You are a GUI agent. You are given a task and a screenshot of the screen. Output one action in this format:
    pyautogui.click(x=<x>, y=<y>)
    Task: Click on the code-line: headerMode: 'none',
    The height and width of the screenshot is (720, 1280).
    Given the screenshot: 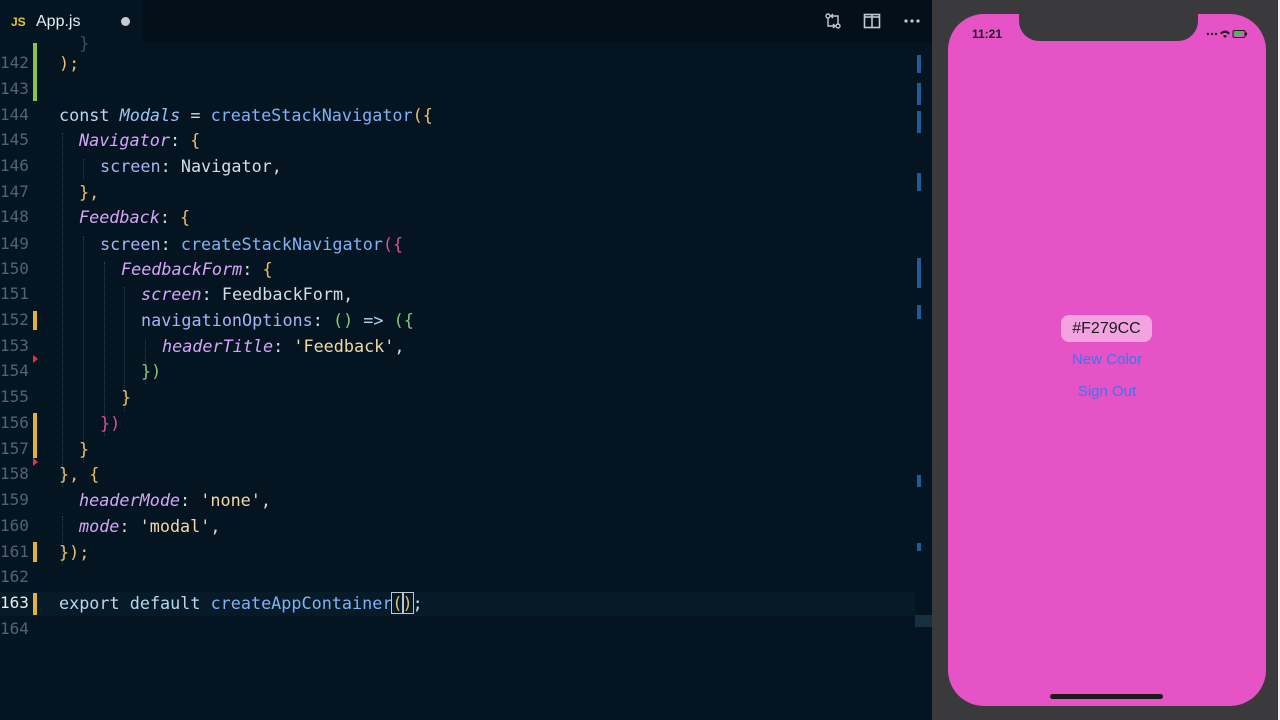 What is the action you would take?
    pyautogui.click(x=175, y=500)
    